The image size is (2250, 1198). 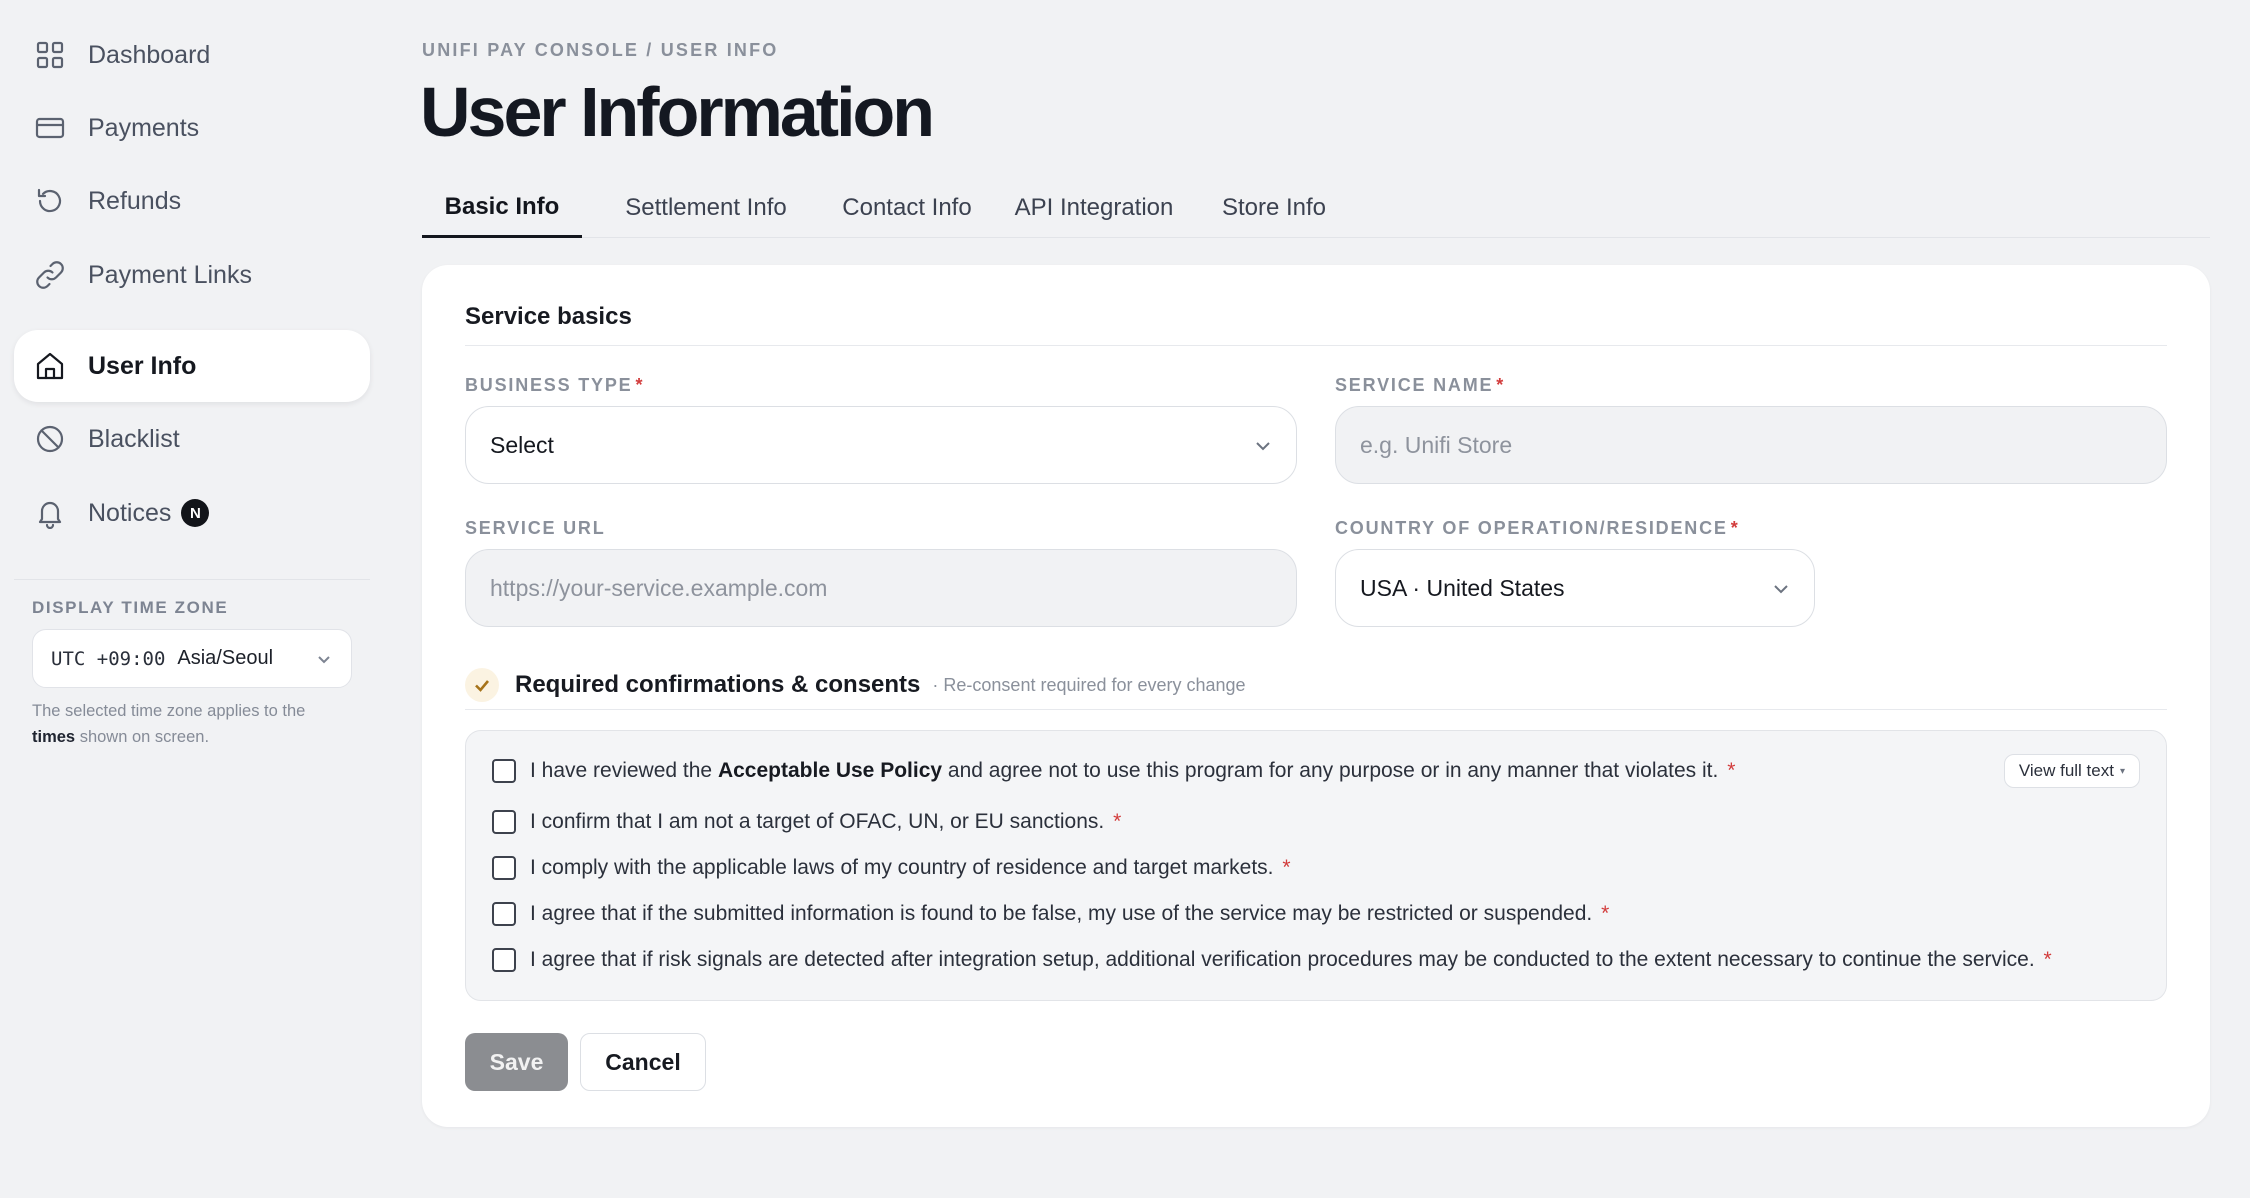 I want to click on sidebar-item-payment-links: Payment Links, so click(x=192, y=275).